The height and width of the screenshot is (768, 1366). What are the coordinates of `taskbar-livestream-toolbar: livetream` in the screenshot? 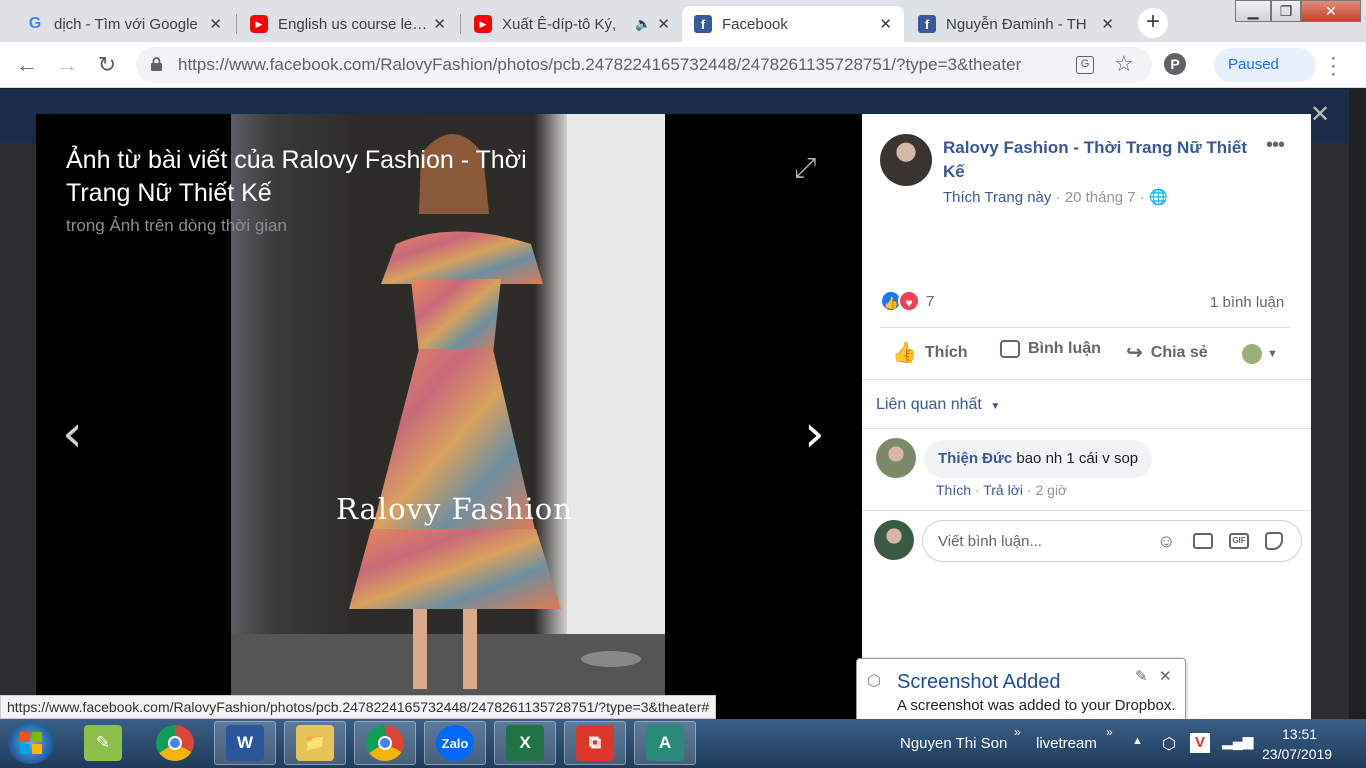 It's located at (1066, 743).